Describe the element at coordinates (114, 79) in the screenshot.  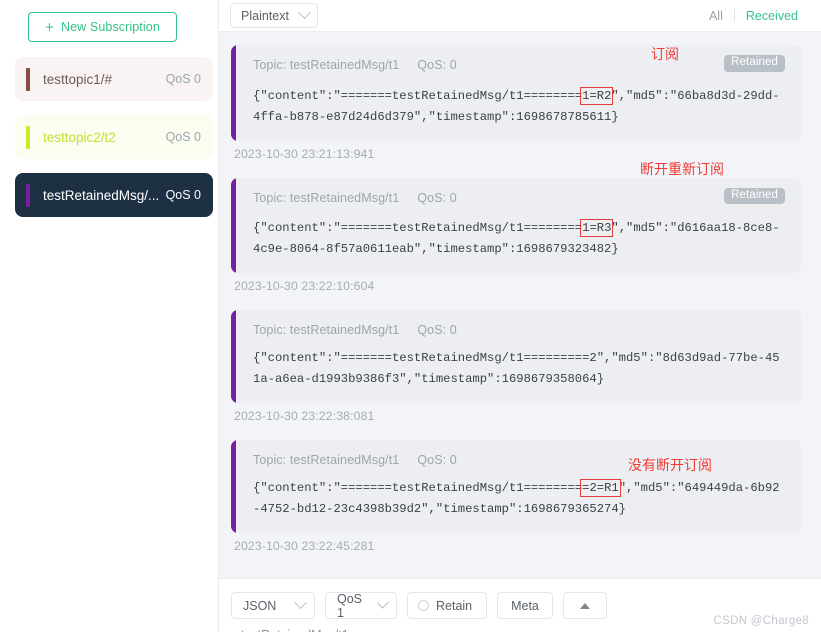
I see `sidebar-item-testtopic1: testtopic1/# QoS 0` at that location.